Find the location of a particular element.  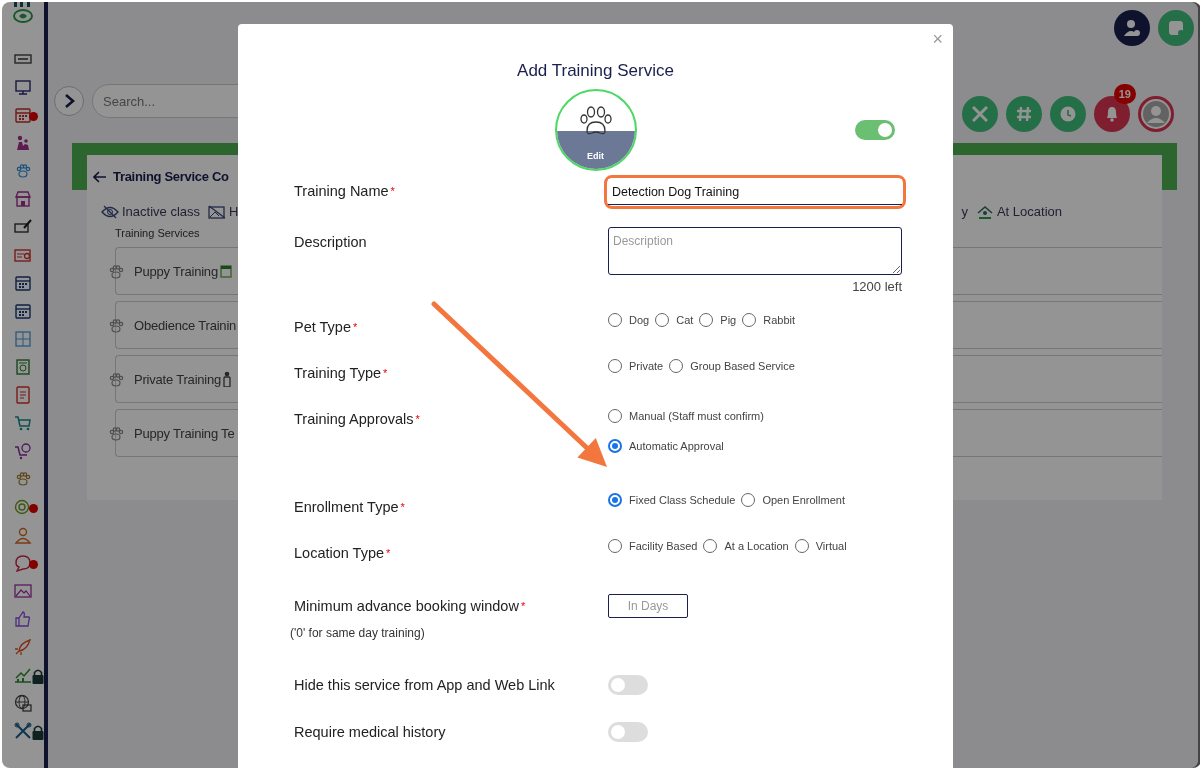

radio-option: Rabbit is located at coordinates (768, 320).